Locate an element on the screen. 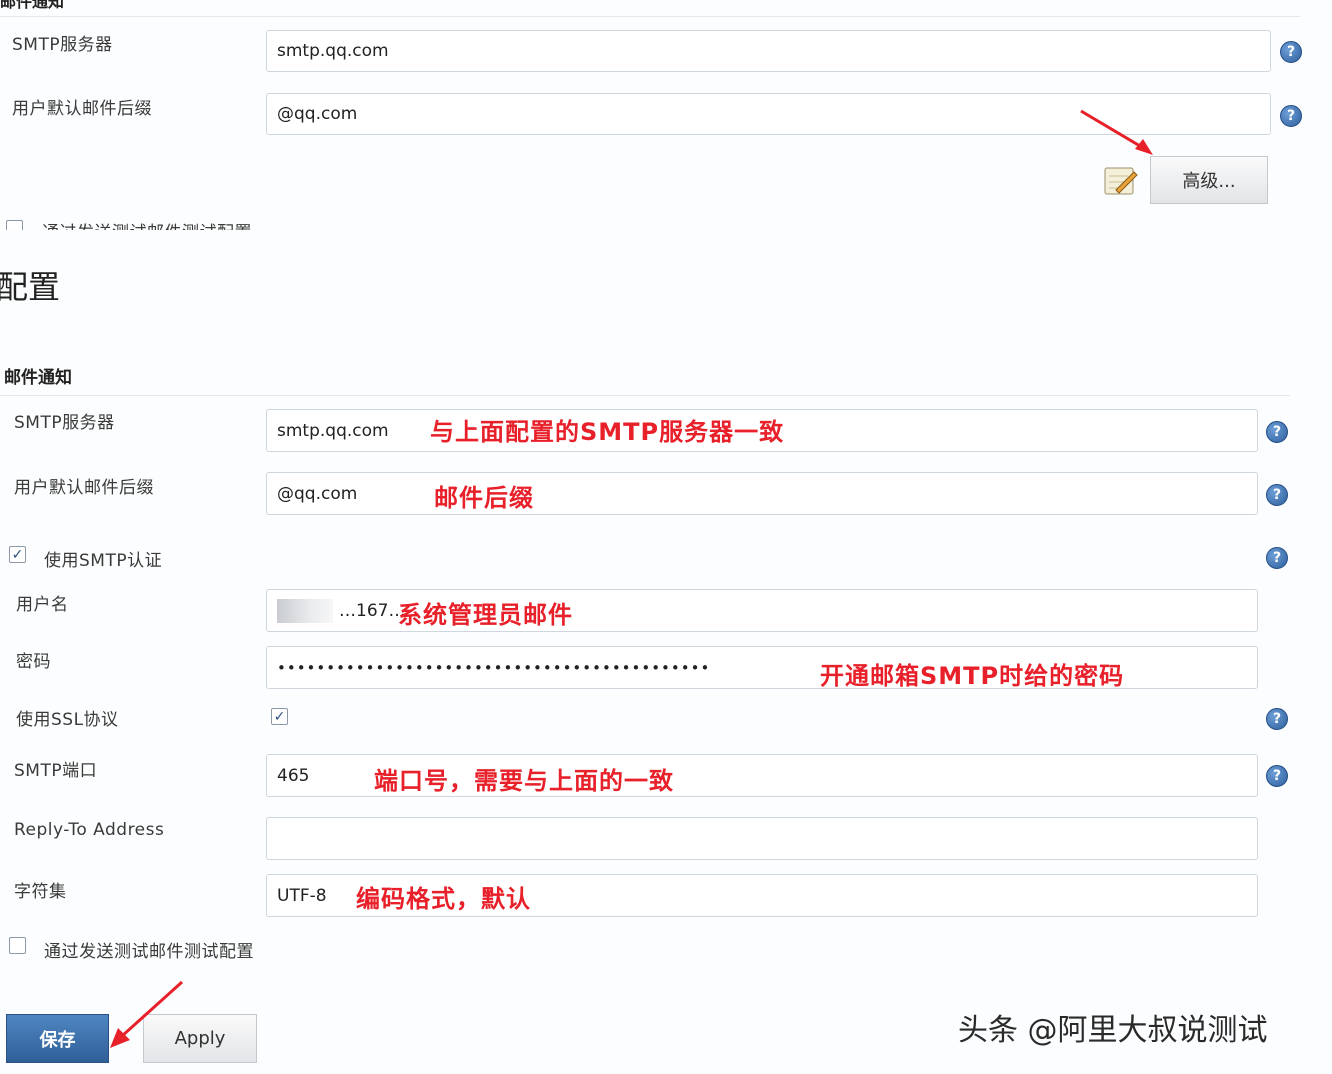  username-annotation: 系统管理员邮件 is located at coordinates (485, 615).